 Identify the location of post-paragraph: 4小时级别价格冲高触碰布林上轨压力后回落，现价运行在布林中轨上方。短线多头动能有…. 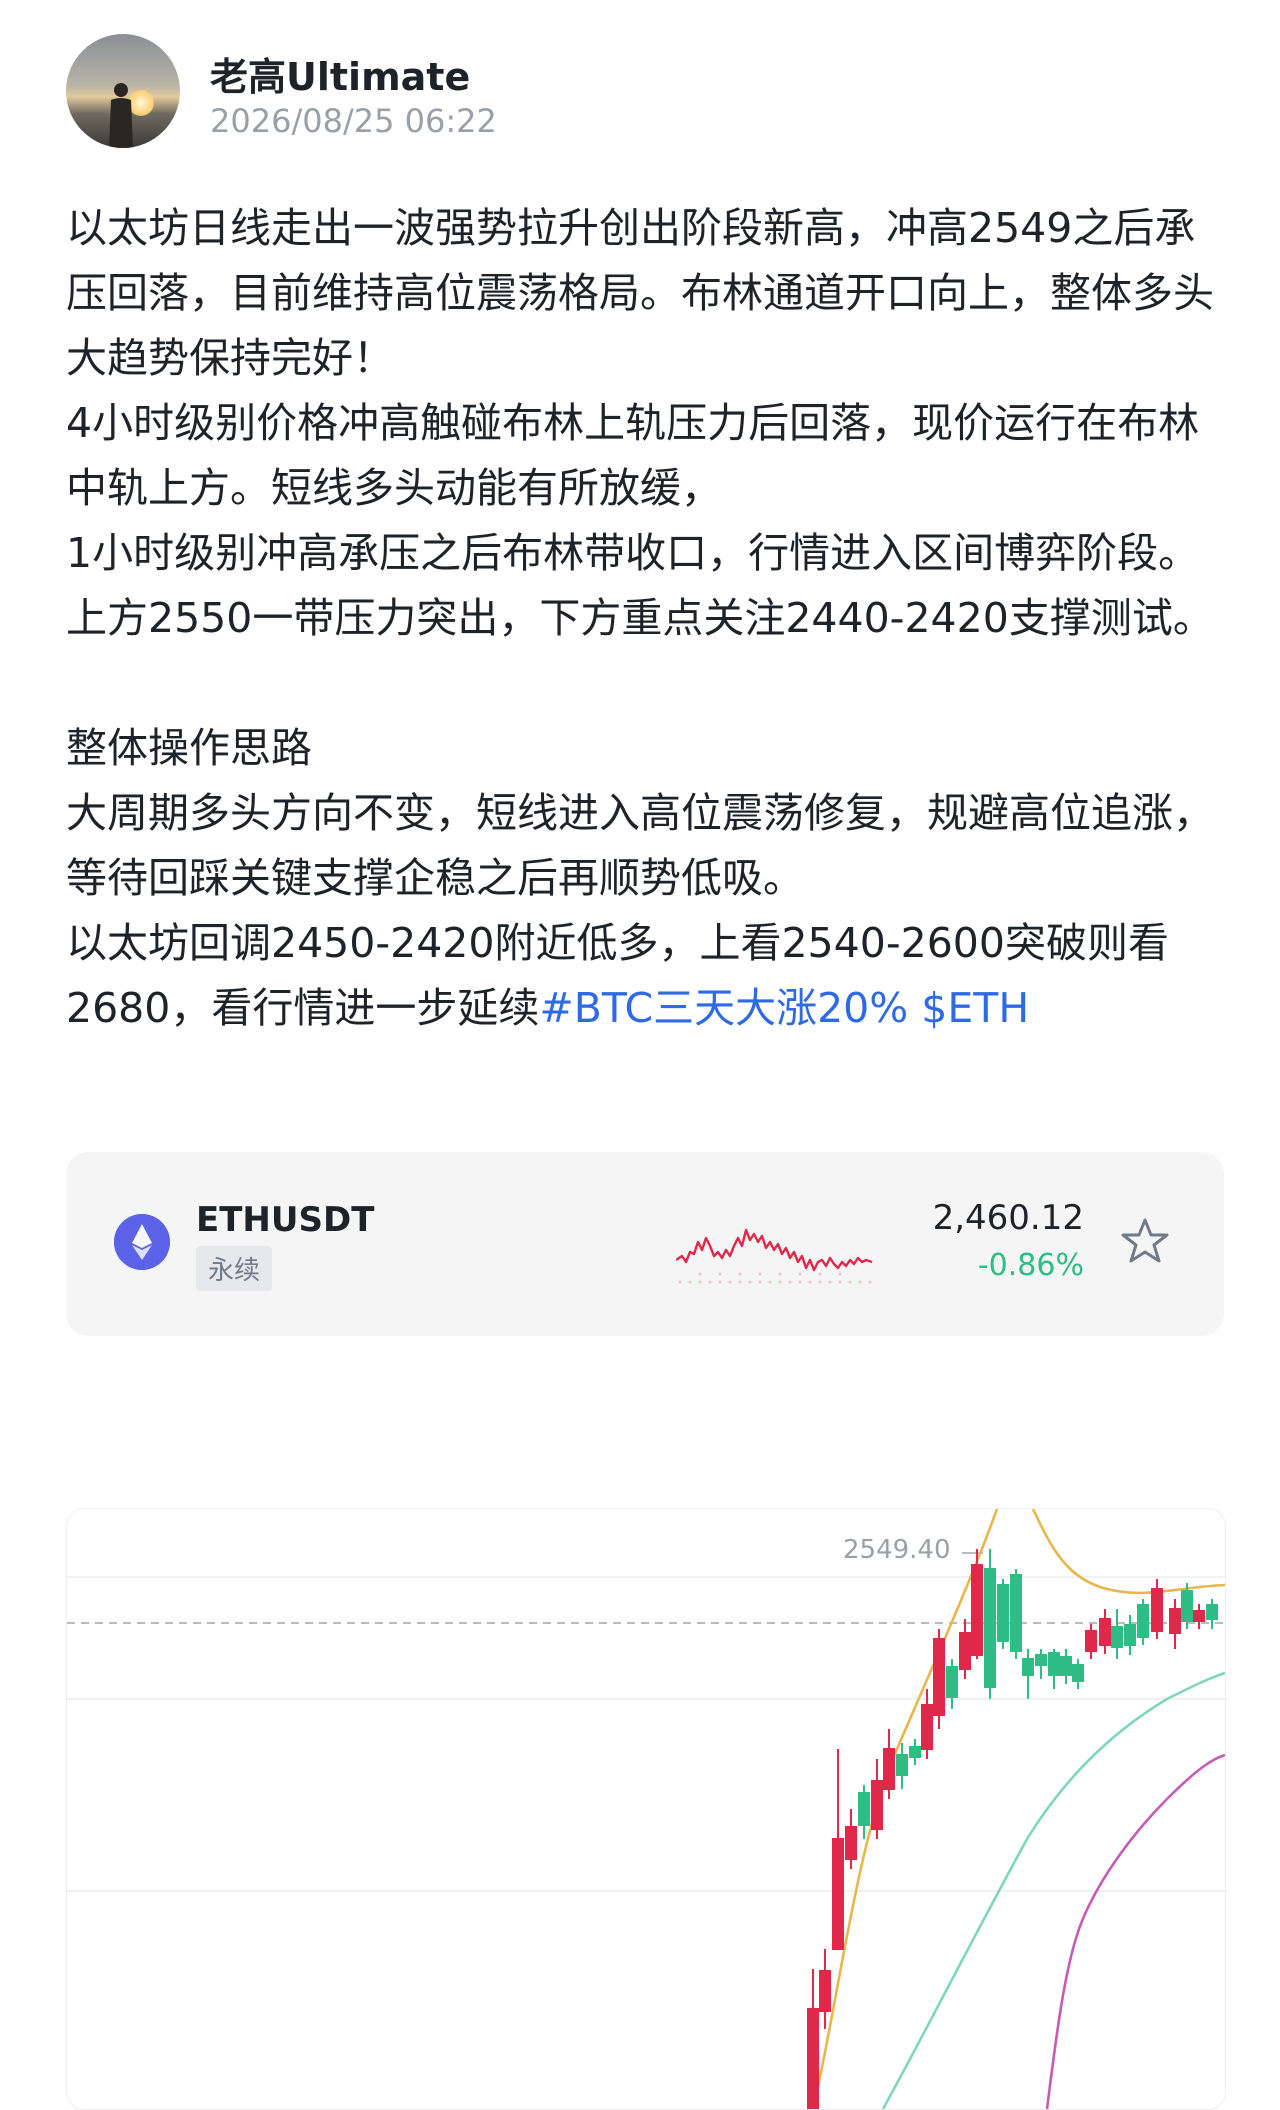
(633, 455).